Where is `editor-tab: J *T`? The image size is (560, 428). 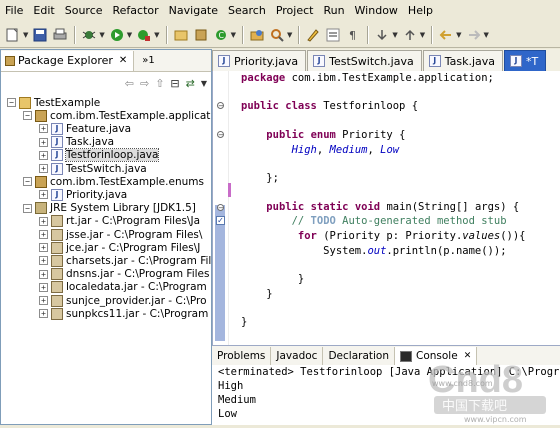
editor-tab: J *T is located at coordinates (525, 60).